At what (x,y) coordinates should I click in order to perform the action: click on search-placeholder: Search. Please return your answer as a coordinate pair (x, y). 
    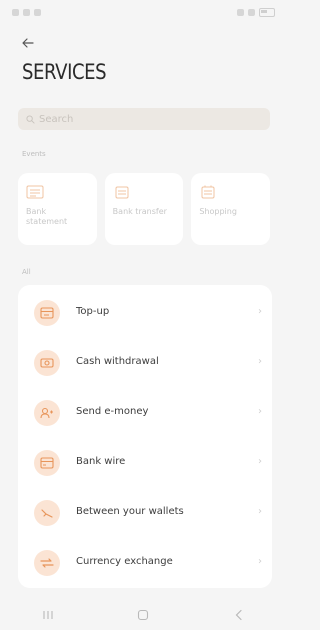
    Looking at the image, I should click on (56, 119).